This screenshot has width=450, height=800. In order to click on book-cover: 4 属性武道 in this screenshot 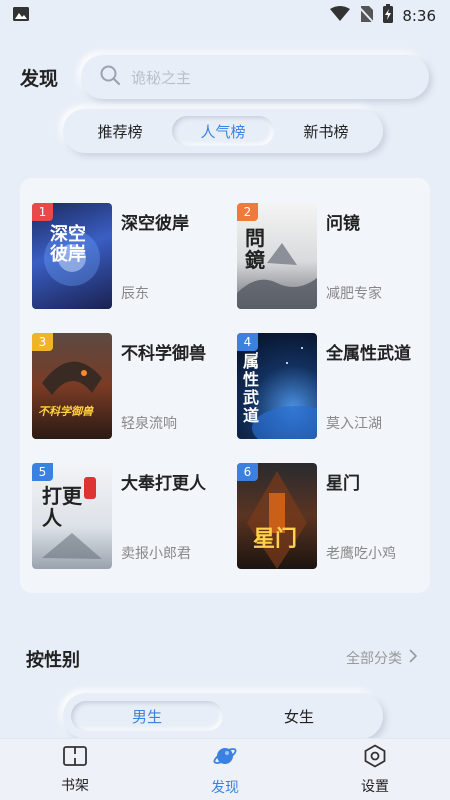, I will do `click(277, 386)`.